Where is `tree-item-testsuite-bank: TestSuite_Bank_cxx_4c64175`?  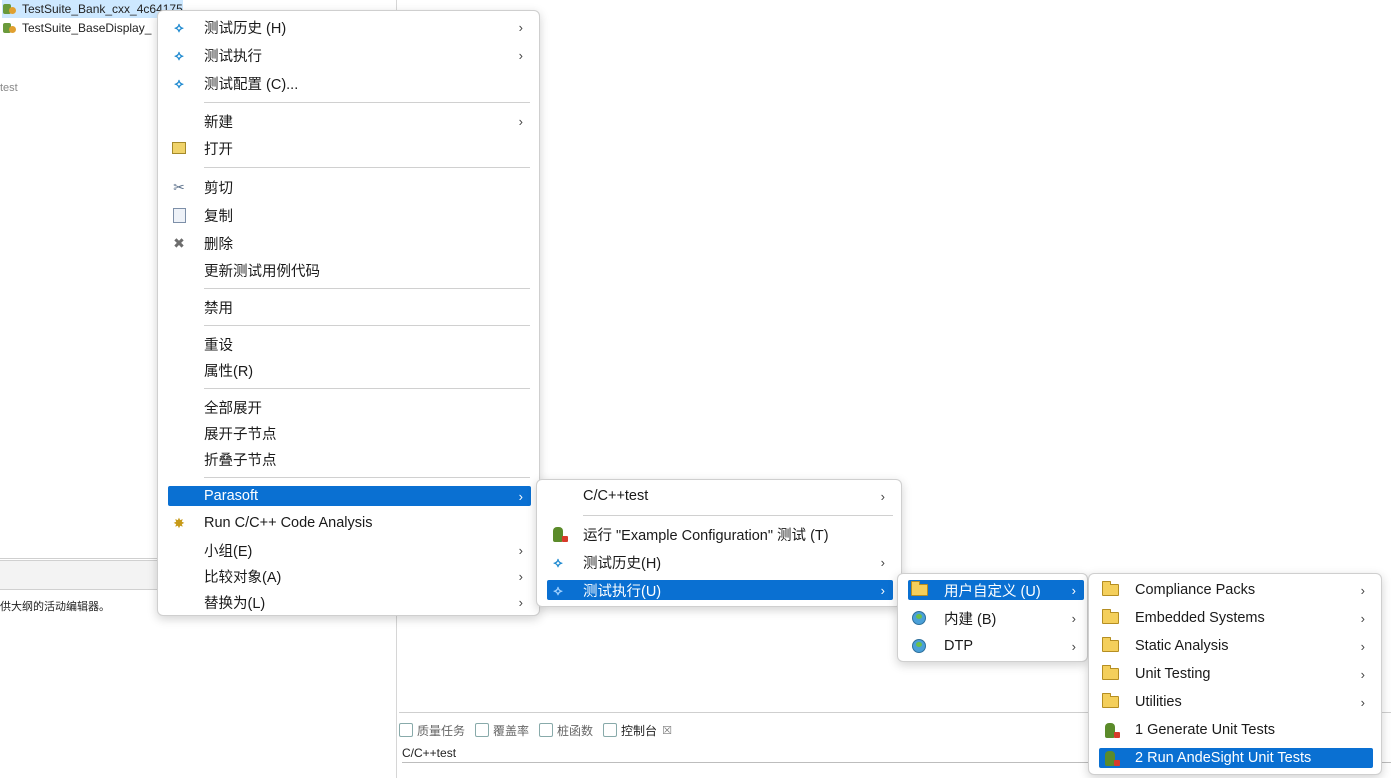
tree-item-testsuite-bank: TestSuite_Bank_cxx_4c64175 is located at coordinates (92, 9).